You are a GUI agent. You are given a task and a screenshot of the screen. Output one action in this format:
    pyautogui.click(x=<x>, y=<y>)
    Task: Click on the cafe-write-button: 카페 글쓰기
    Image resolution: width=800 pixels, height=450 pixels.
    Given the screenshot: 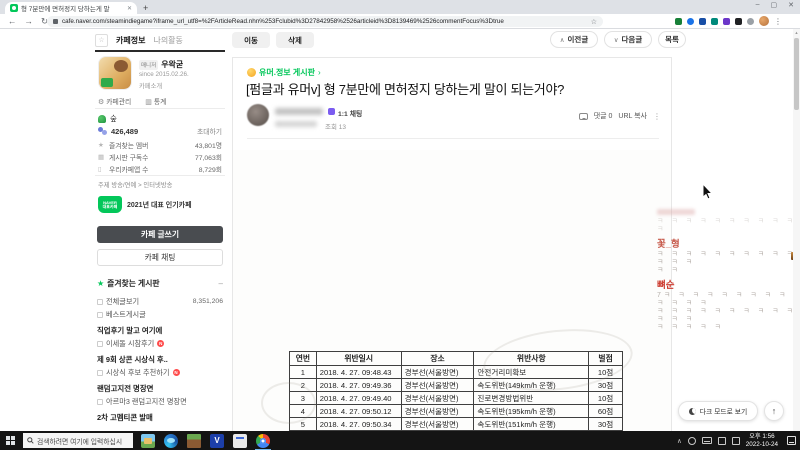 What is the action you would take?
    pyautogui.click(x=160, y=234)
    